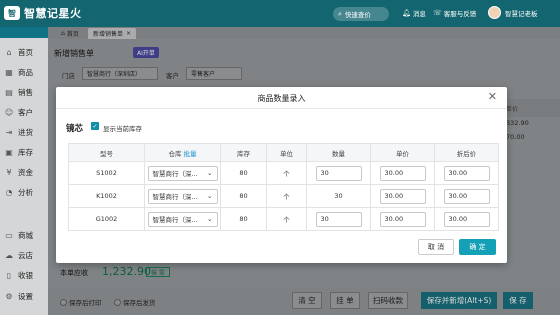 The width and height of the screenshot is (560, 315). What do you see at coordinates (402, 152) in the screenshot?
I see `col-price: 单价` at bounding box center [402, 152].